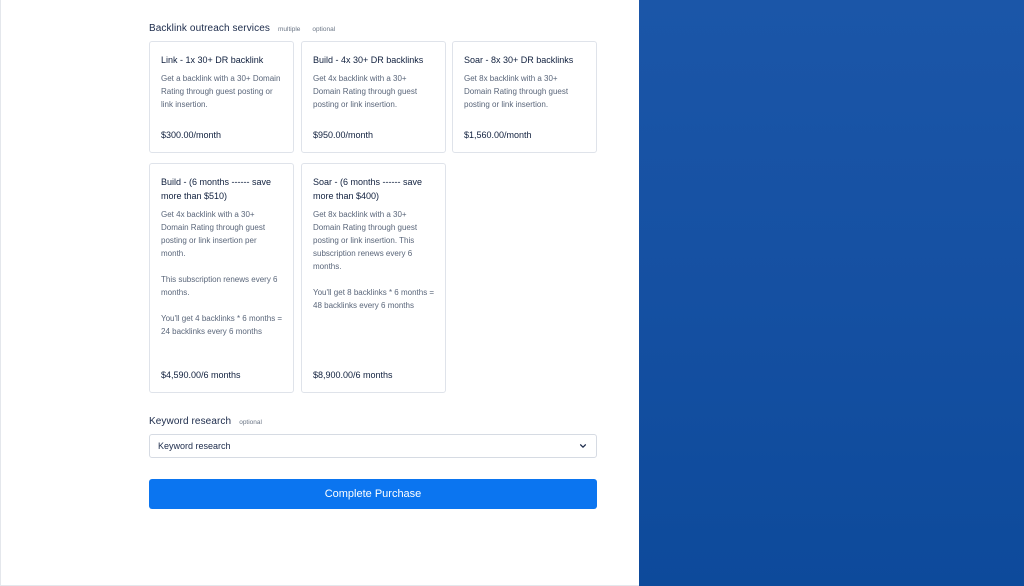  What do you see at coordinates (373, 494) in the screenshot?
I see `complete-purchase-button: Complete Purchase` at bounding box center [373, 494].